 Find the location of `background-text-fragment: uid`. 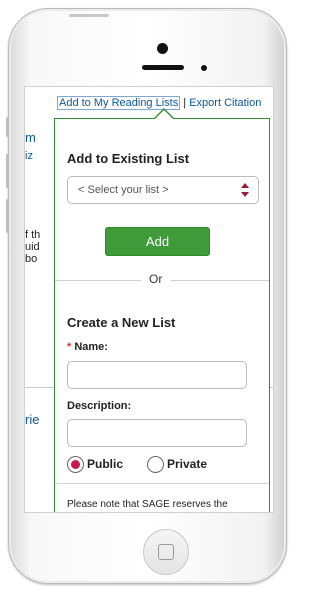

background-text-fragment: uid is located at coordinates (32, 247).